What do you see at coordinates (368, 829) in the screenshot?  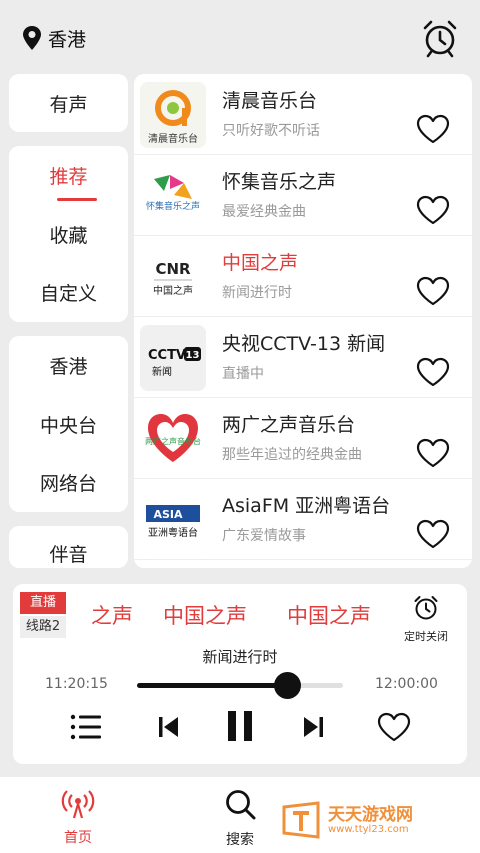 I see `watermark-url: www.ttyl23.com` at bounding box center [368, 829].